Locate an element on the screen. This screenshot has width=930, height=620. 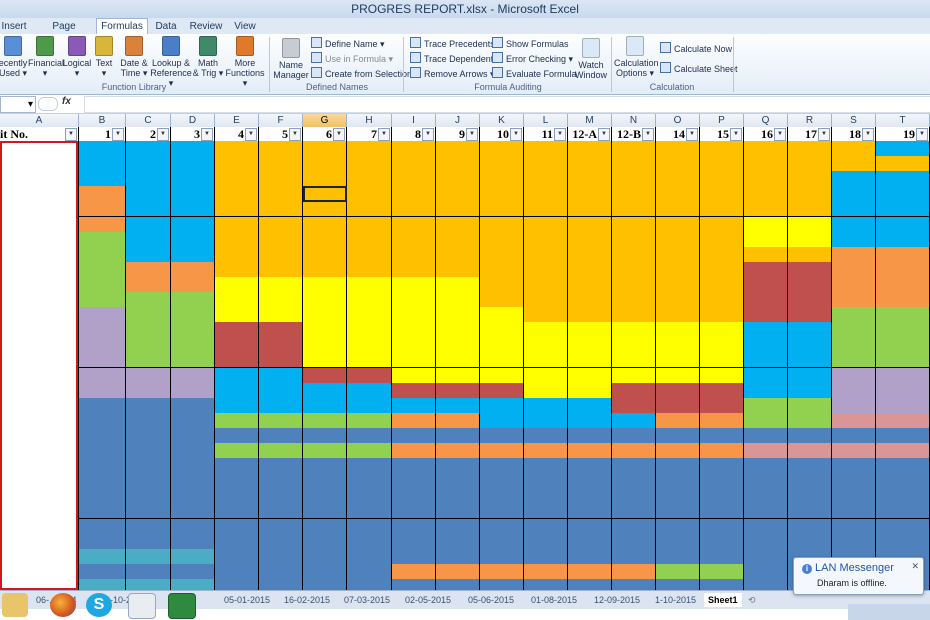
folder-icon is located at coordinates (15, 605).